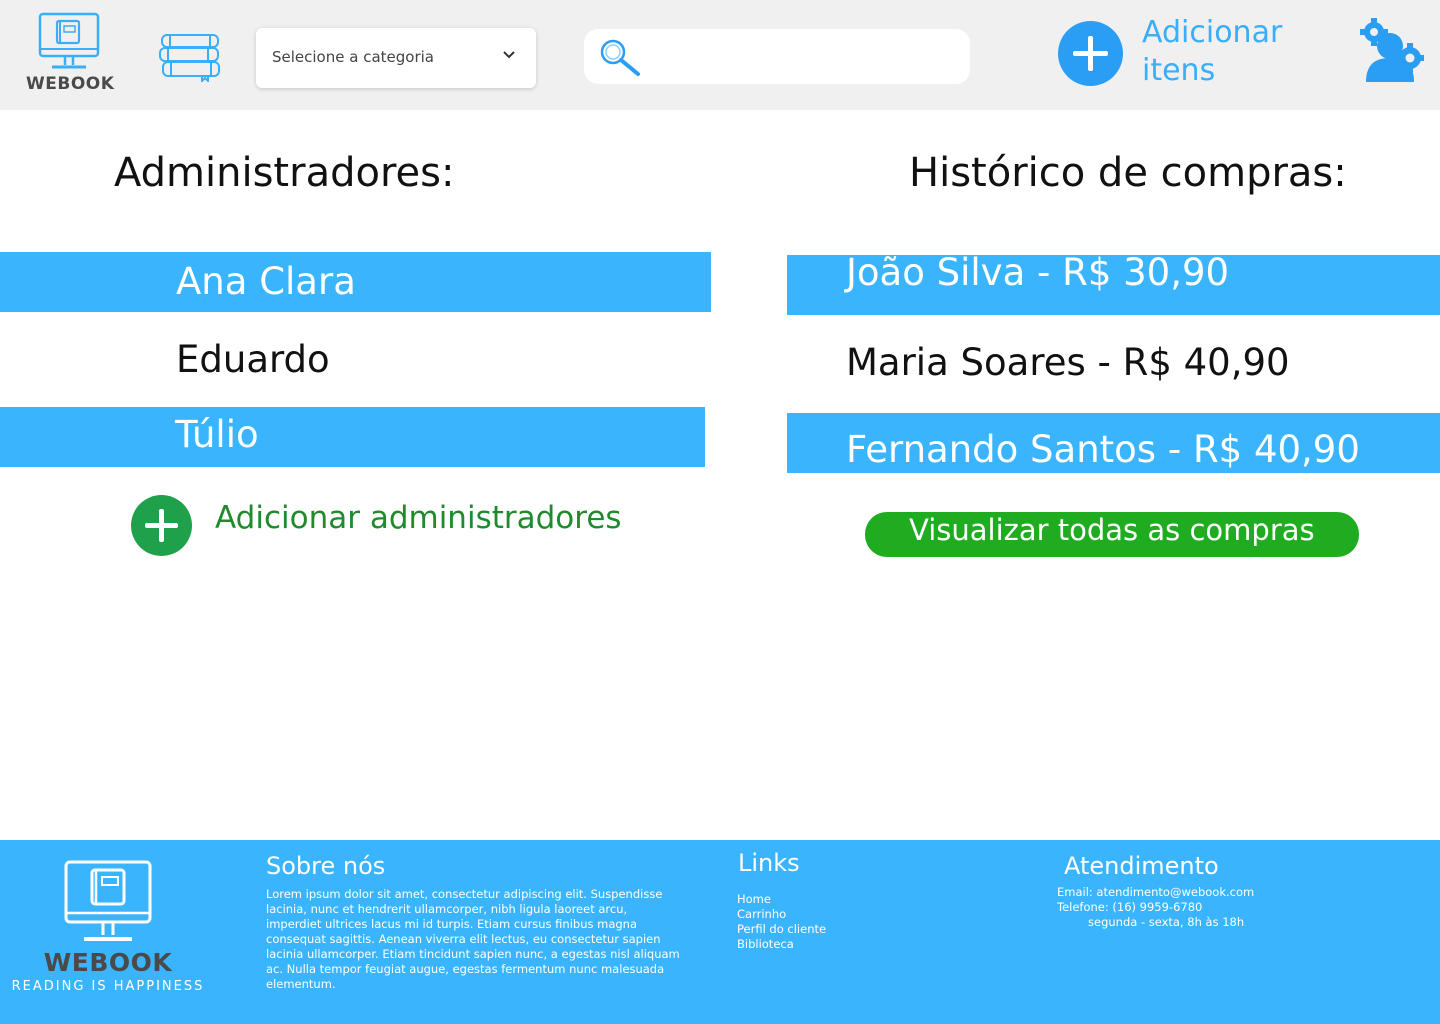 The height and width of the screenshot is (1024, 1440). What do you see at coordinates (1103, 449) in the screenshot?
I see `purchase-text: Fernando Santos - R$ 40,90` at bounding box center [1103, 449].